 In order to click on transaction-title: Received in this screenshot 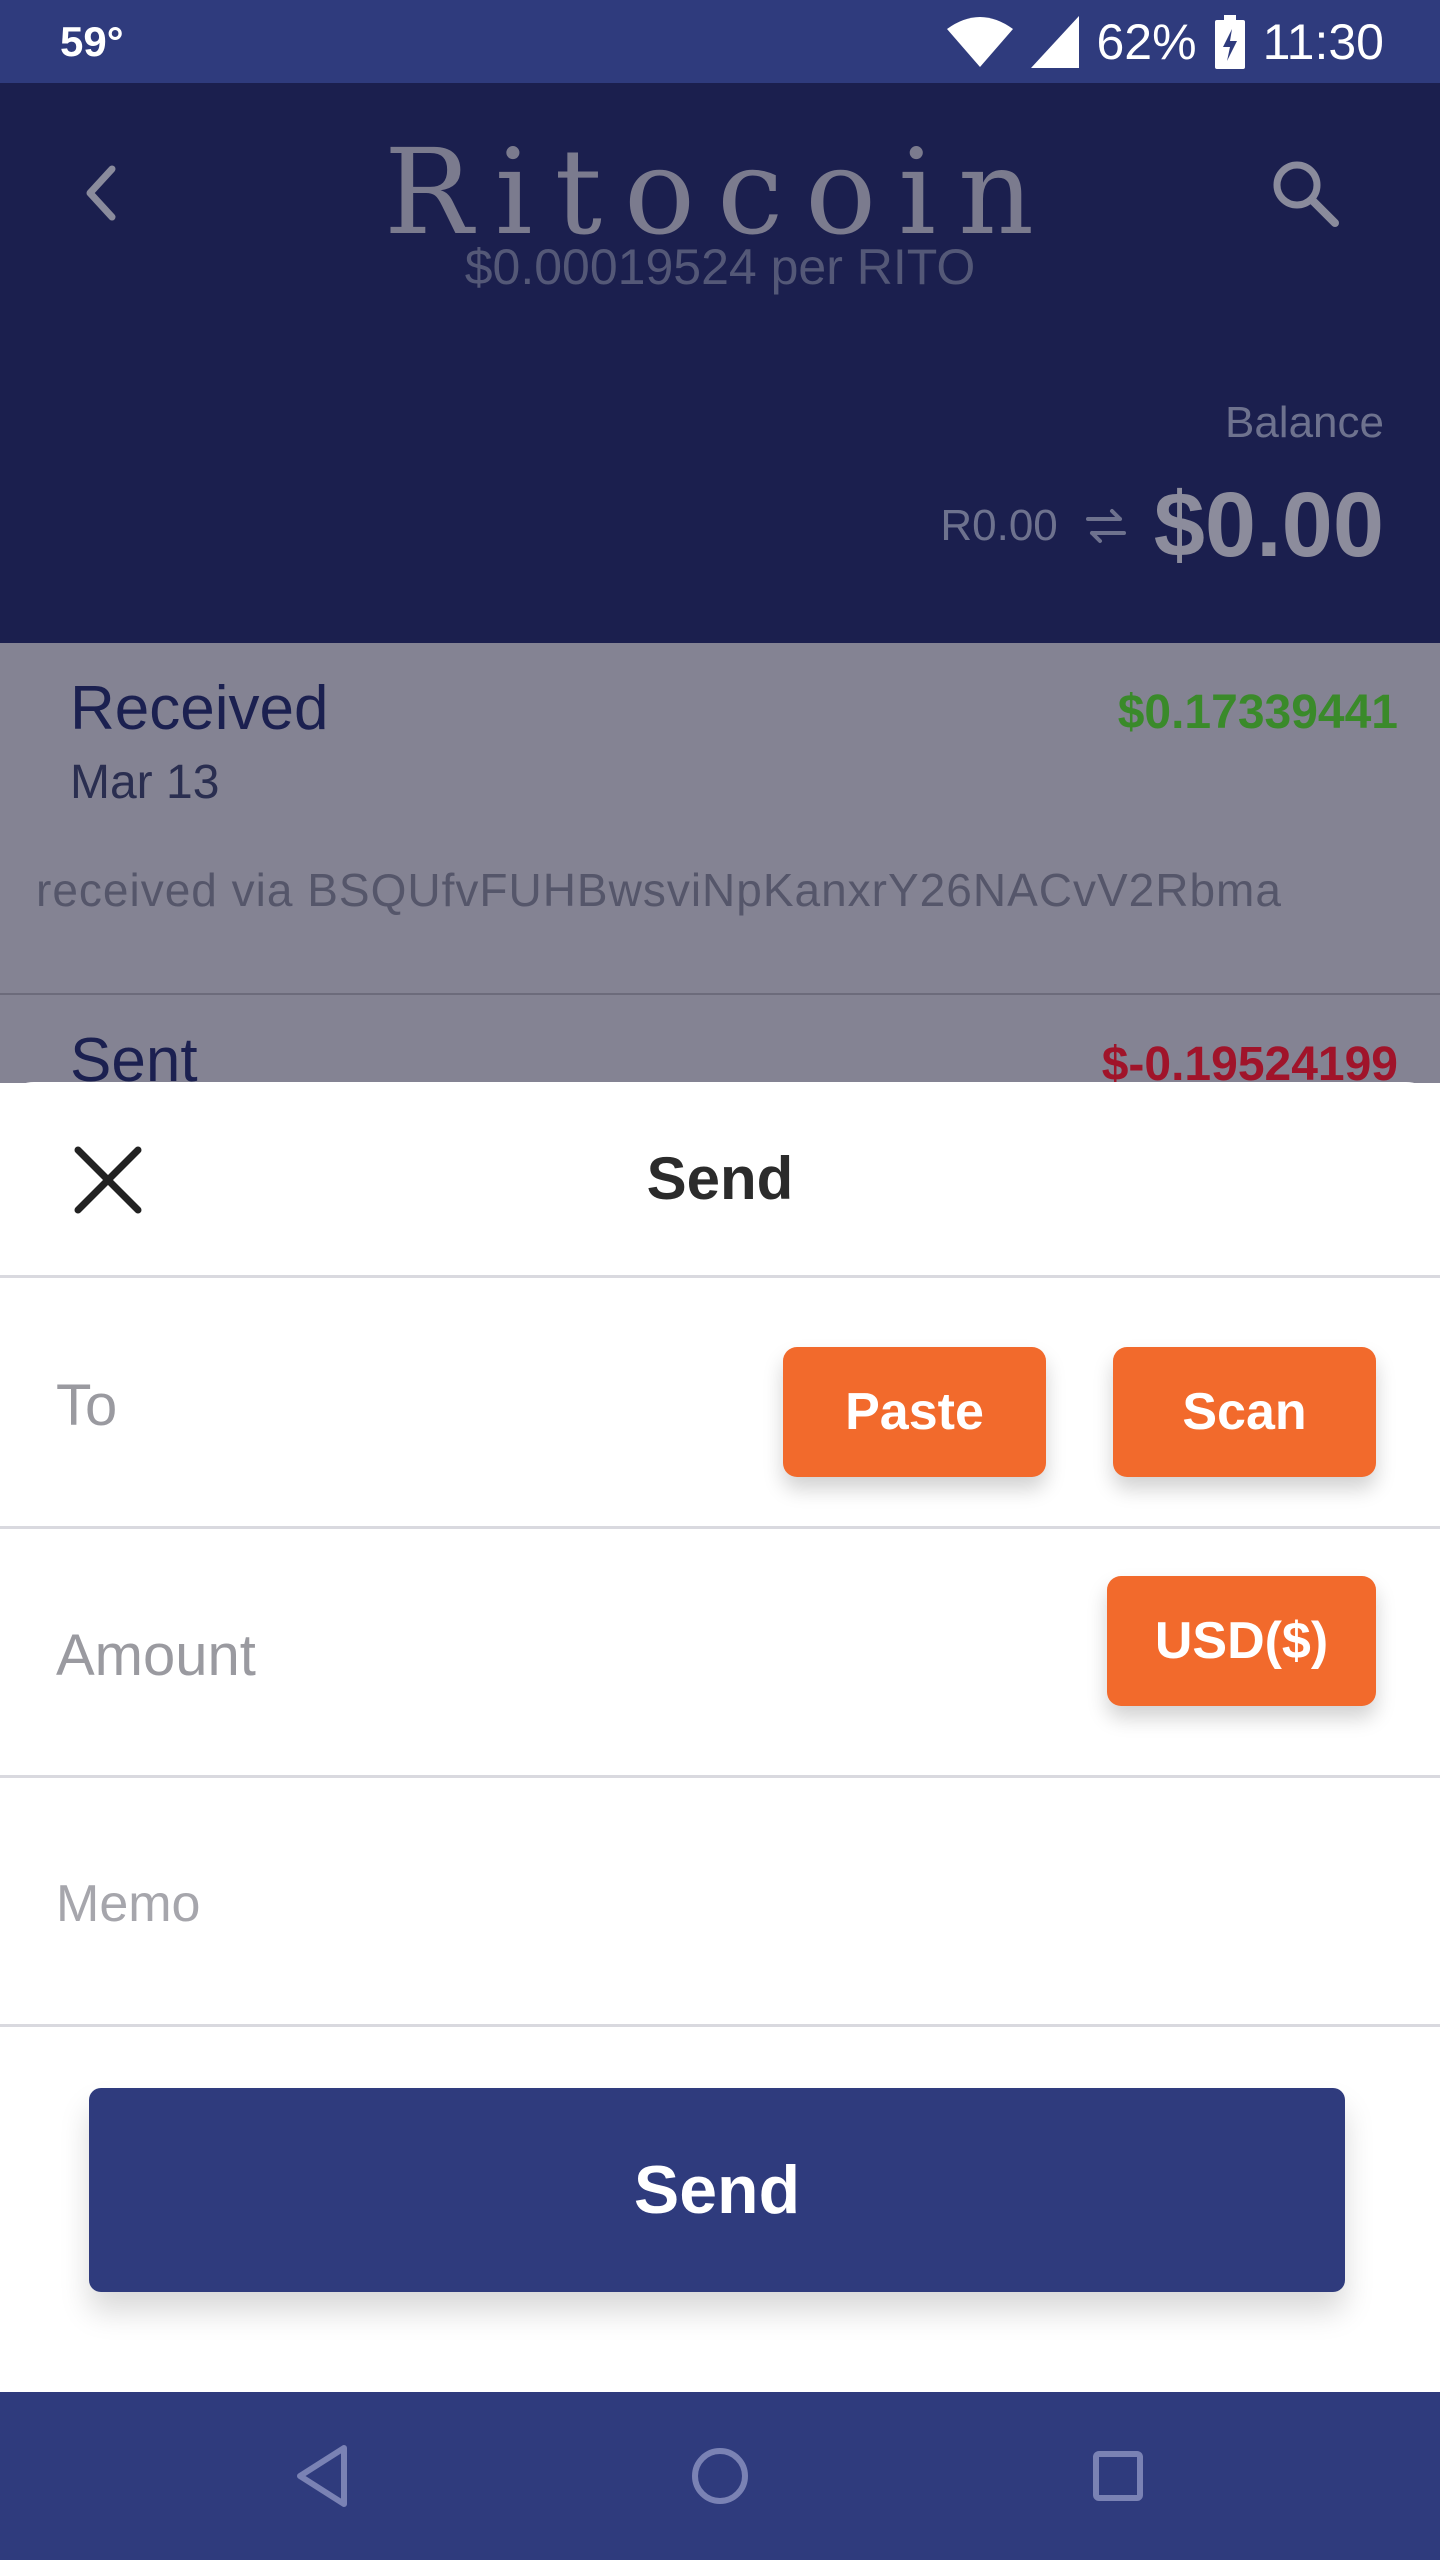, I will do `click(199, 708)`.